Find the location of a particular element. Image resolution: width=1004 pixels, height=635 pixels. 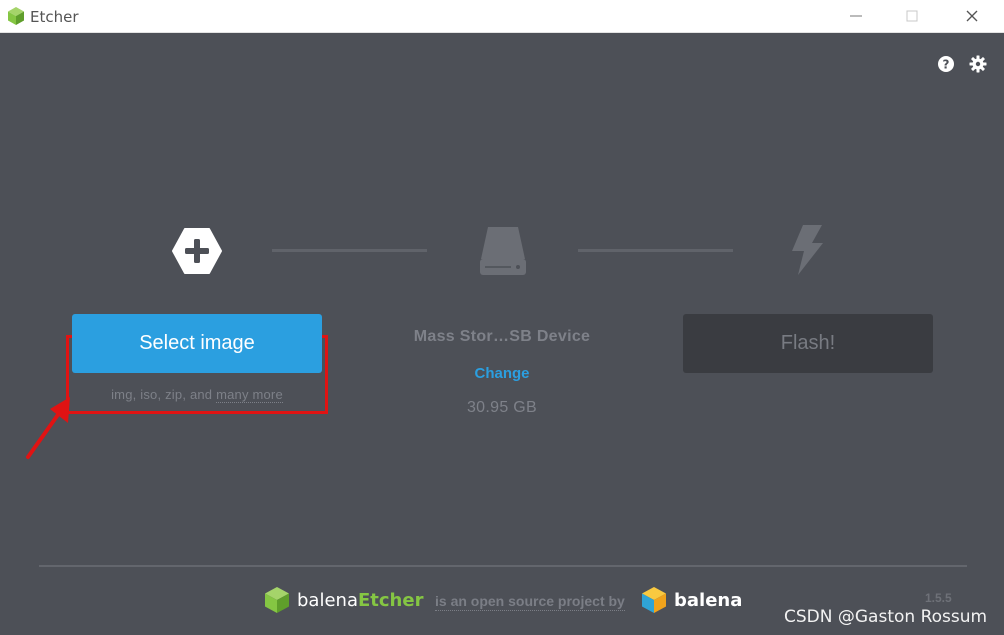

help-icon: ? is located at coordinates (946, 64).